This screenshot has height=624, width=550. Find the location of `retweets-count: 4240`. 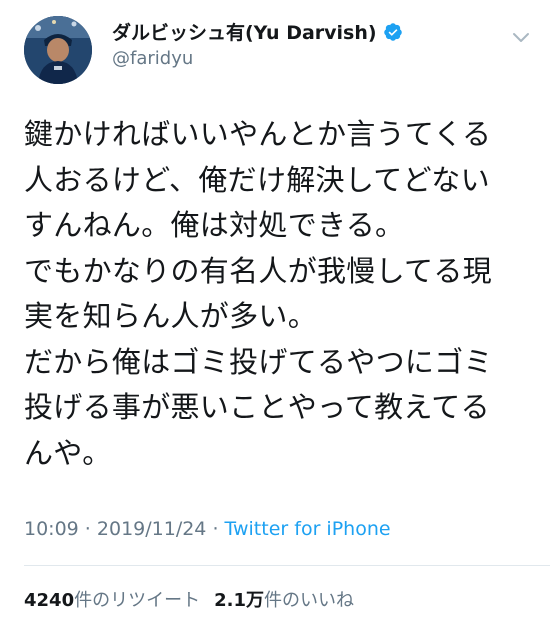

retweets-count: 4240 is located at coordinates (49, 600).